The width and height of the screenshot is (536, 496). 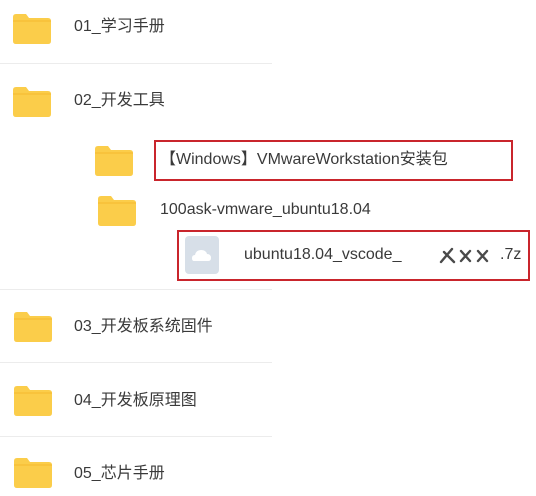 What do you see at coordinates (119, 474) in the screenshot?
I see `folder-label-chip-manual: 05_芯片手册` at bounding box center [119, 474].